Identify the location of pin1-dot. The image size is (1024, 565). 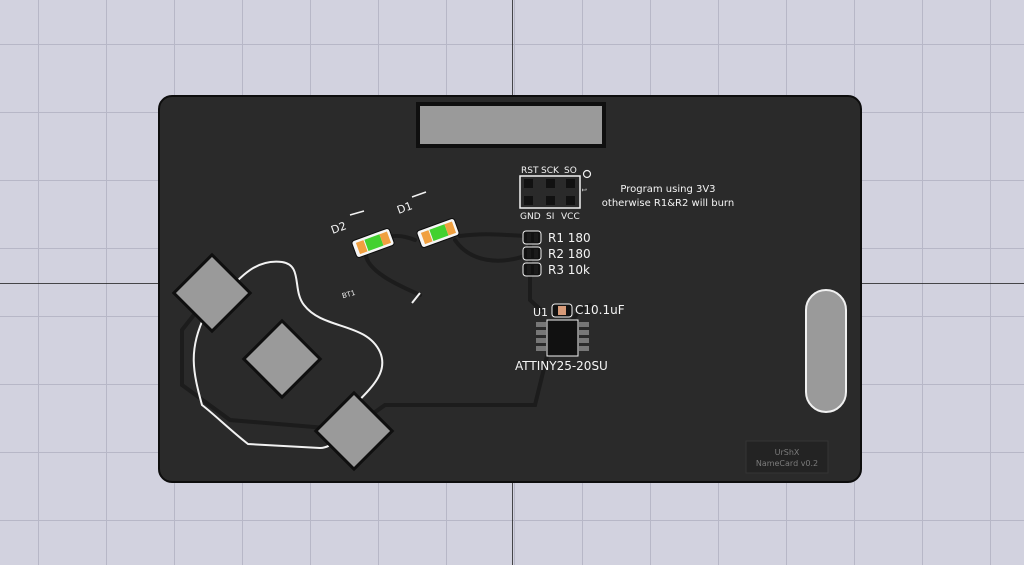
(587, 174).